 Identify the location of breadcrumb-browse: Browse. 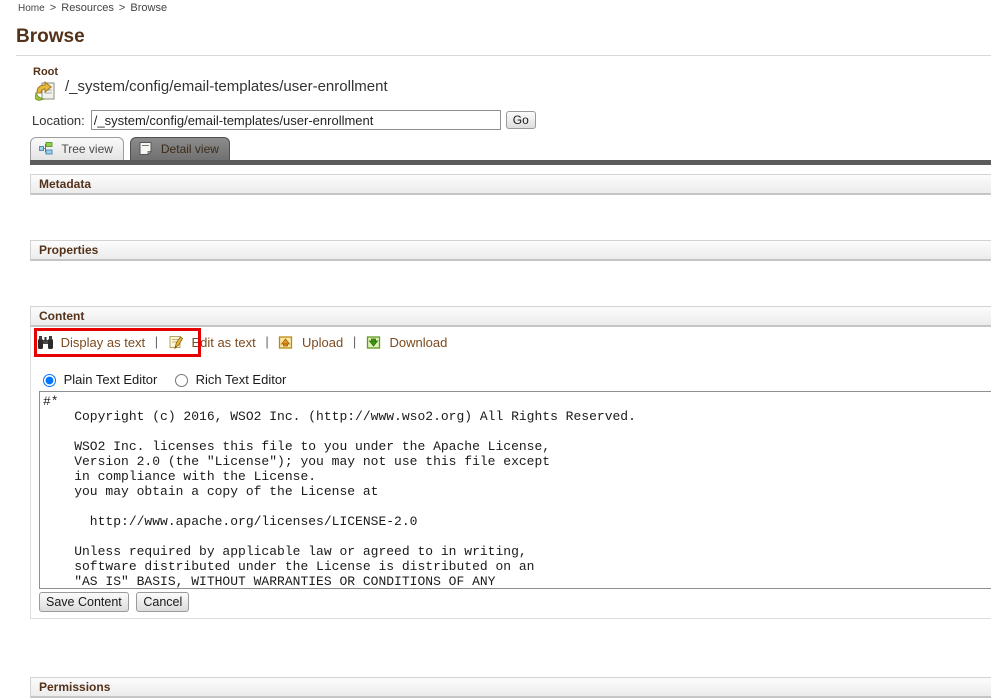
(148, 8).